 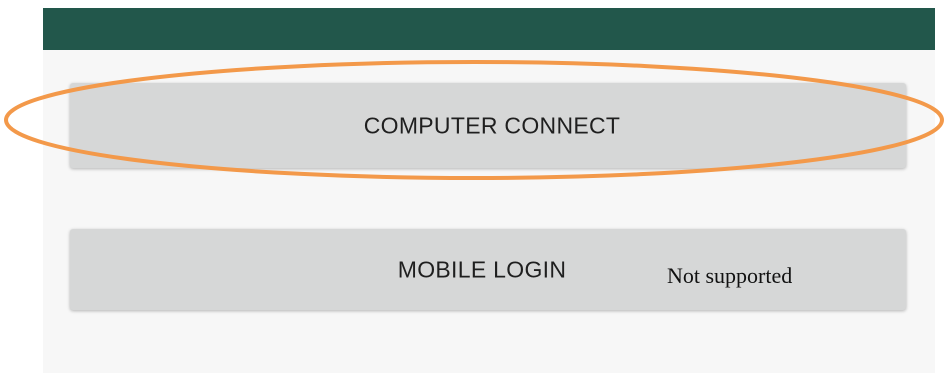 What do you see at coordinates (489, 29) in the screenshot?
I see `app-bar` at bounding box center [489, 29].